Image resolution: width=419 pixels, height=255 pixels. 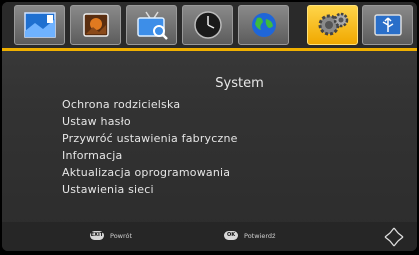 What do you see at coordinates (150, 172) in the screenshot?
I see `menu-item-software-update: Aktualizacja oprogramowania` at bounding box center [150, 172].